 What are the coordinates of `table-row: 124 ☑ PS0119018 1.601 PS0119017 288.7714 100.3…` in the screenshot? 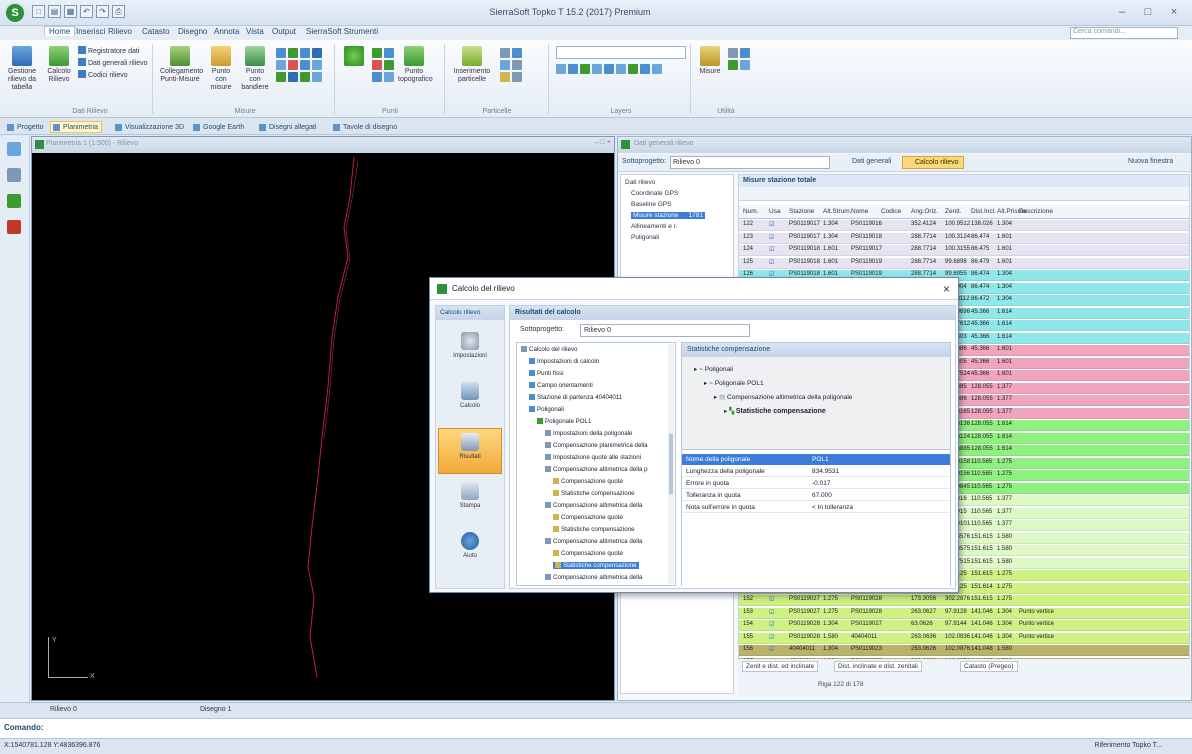 It's located at (964, 250).